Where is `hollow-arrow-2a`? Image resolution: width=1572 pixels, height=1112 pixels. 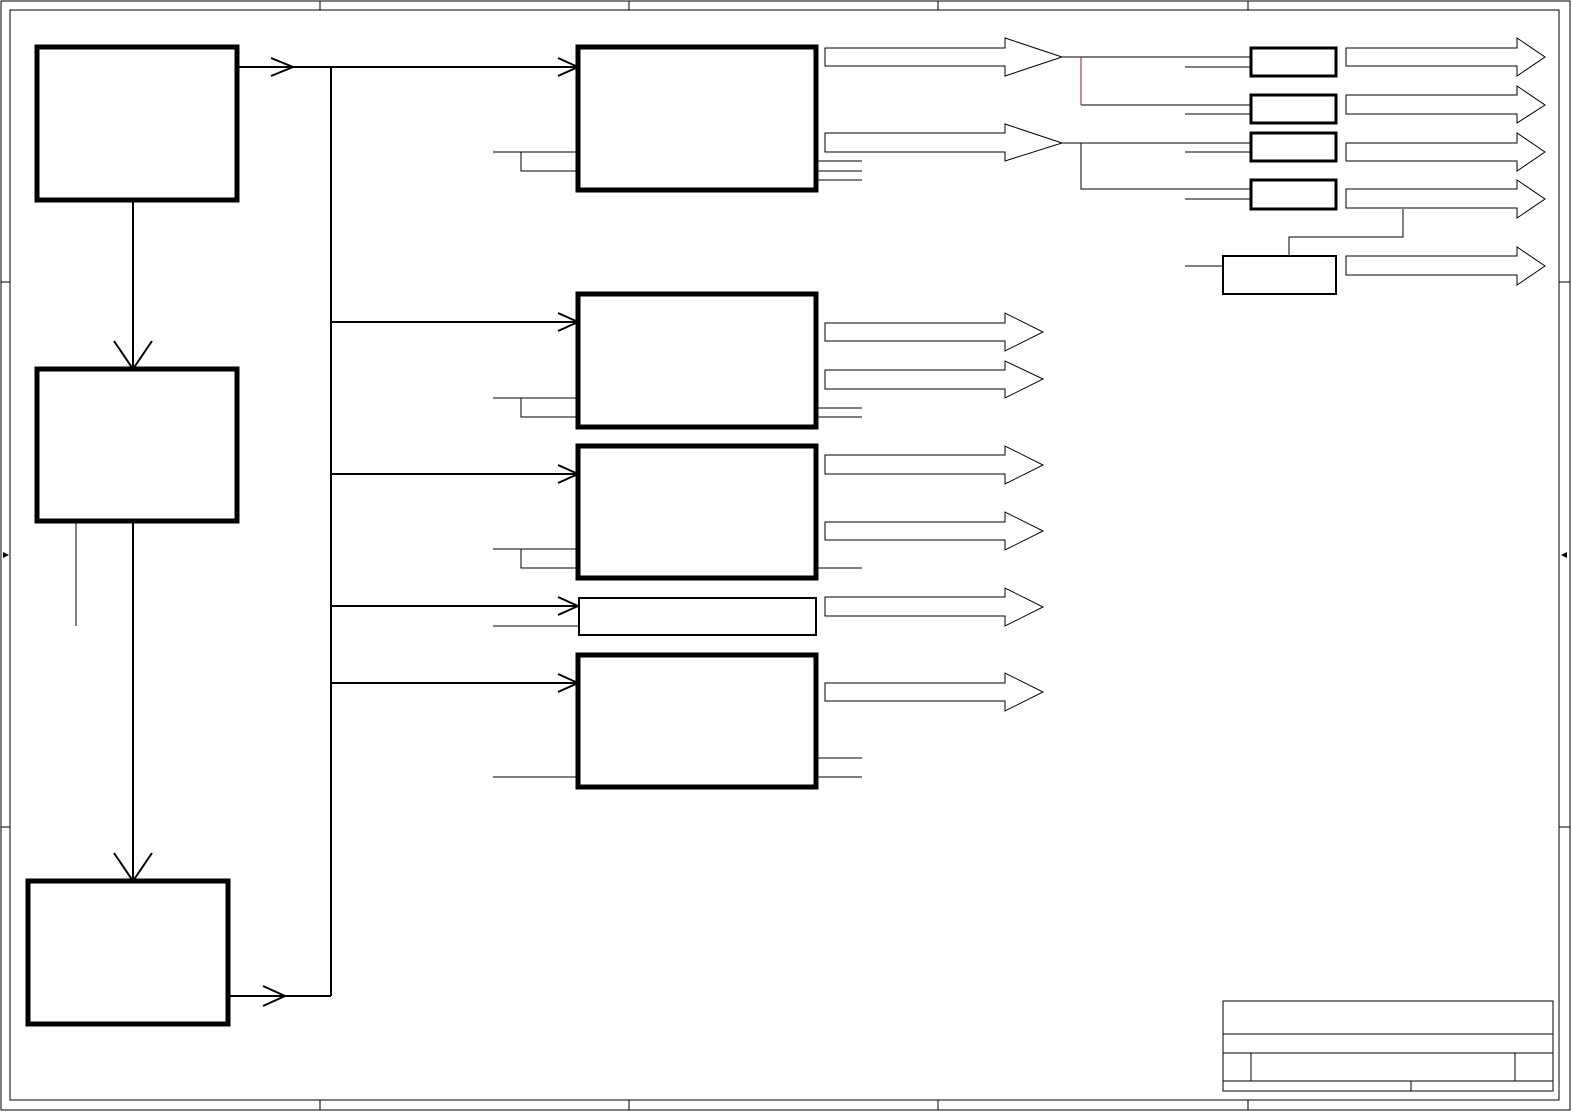
hollow-arrow-2a is located at coordinates (934, 332).